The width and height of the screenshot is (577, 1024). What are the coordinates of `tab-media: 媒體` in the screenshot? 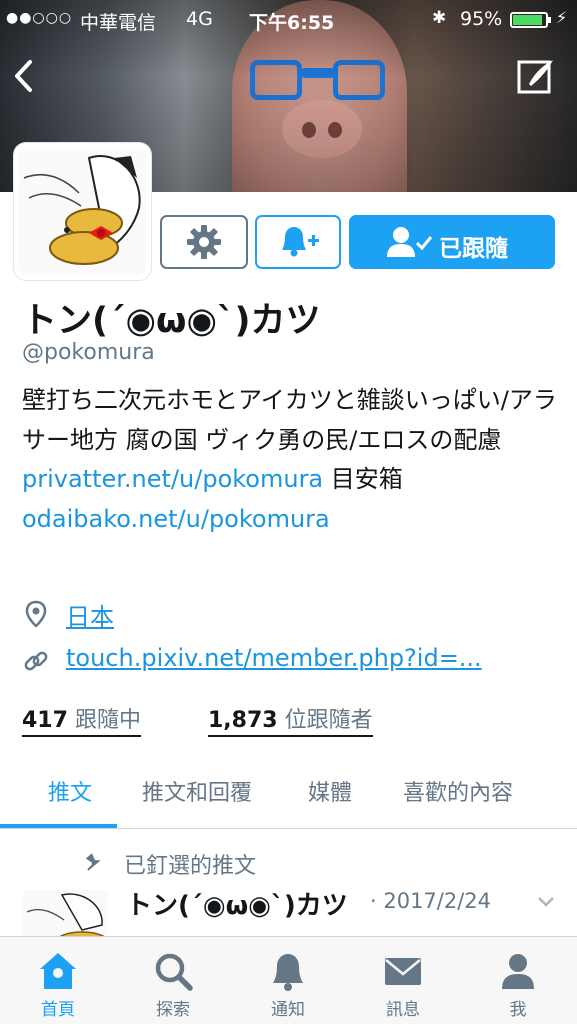 It's located at (330, 791).